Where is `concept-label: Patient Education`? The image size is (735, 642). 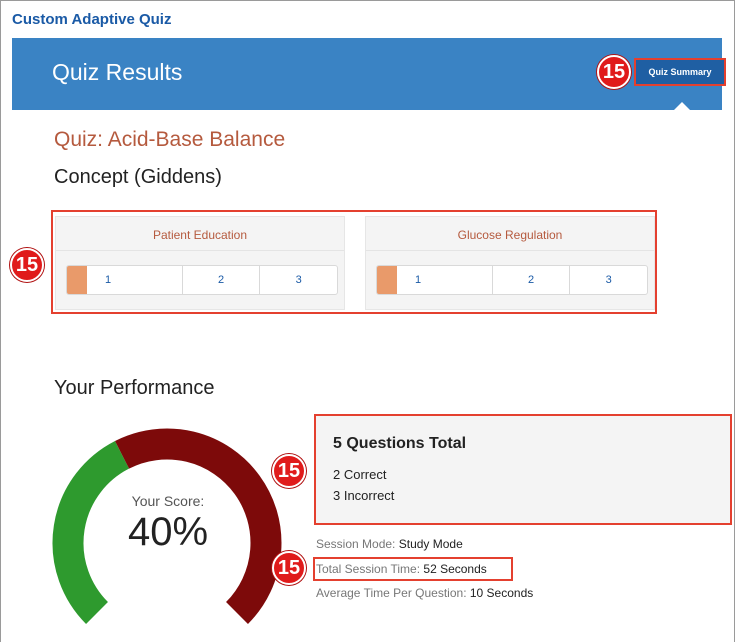
concept-label: Patient Education is located at coordinates (200, 235).